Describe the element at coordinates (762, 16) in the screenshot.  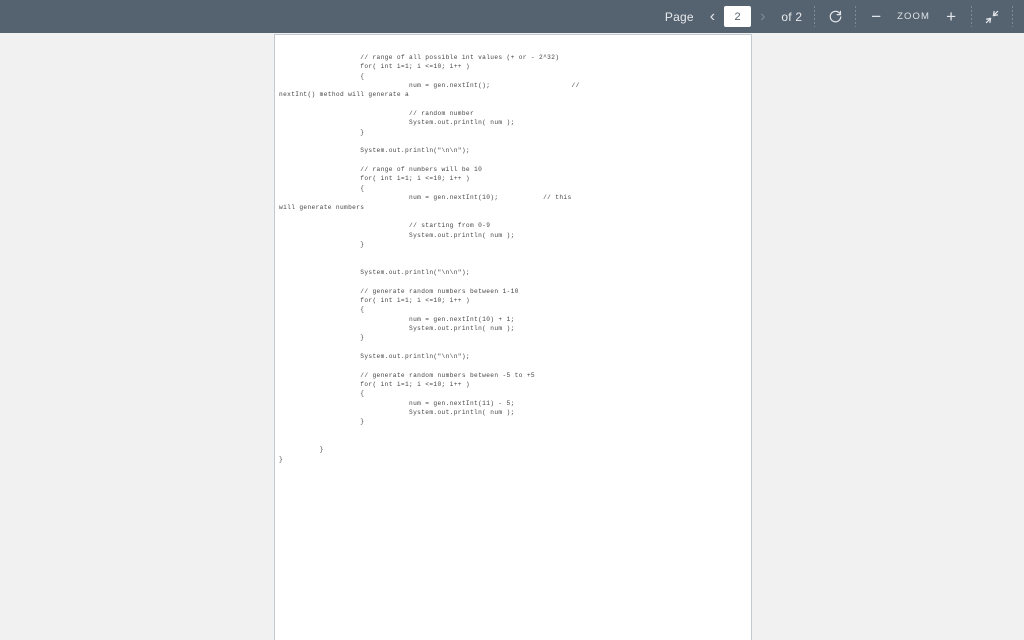
I see `chevron-right-icon: ›` at that location.